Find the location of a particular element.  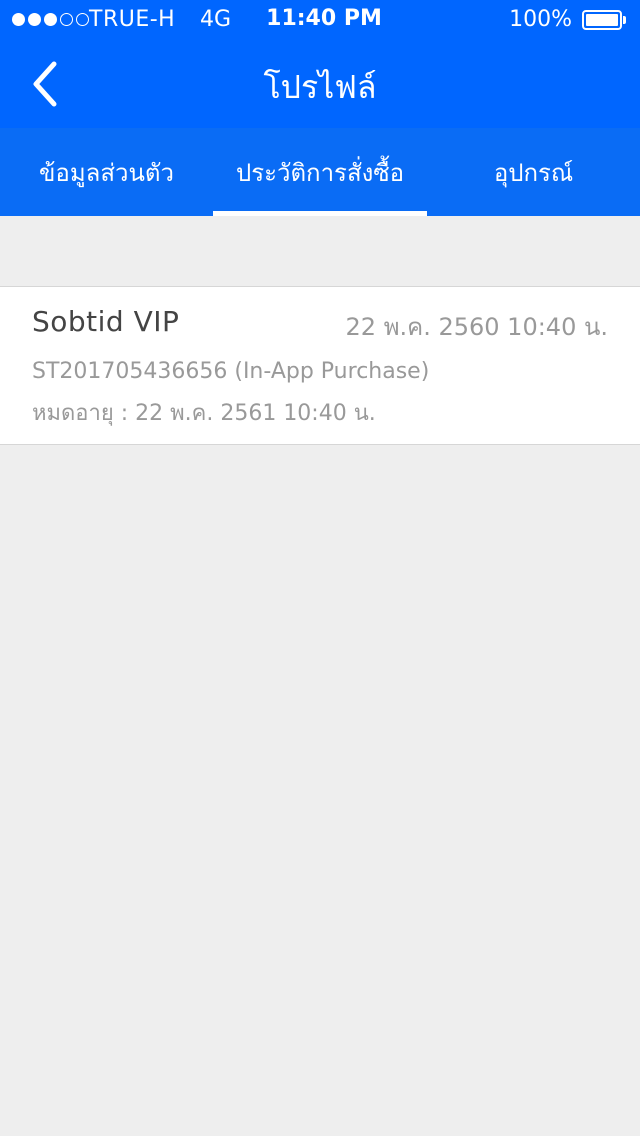

app-header: TRUE-H 4G 11:40 PM 100% โปรไฟล์ is located at coordinates (320, 64).